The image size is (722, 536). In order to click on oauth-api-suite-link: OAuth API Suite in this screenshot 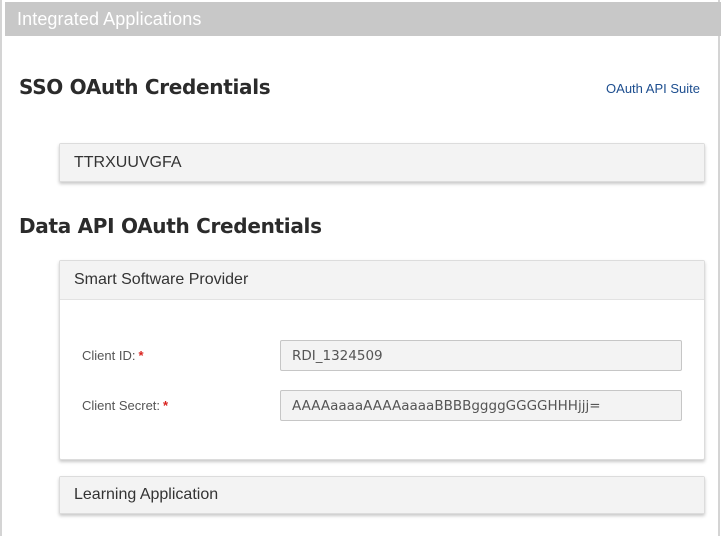, I will do `click(653, 88)`.